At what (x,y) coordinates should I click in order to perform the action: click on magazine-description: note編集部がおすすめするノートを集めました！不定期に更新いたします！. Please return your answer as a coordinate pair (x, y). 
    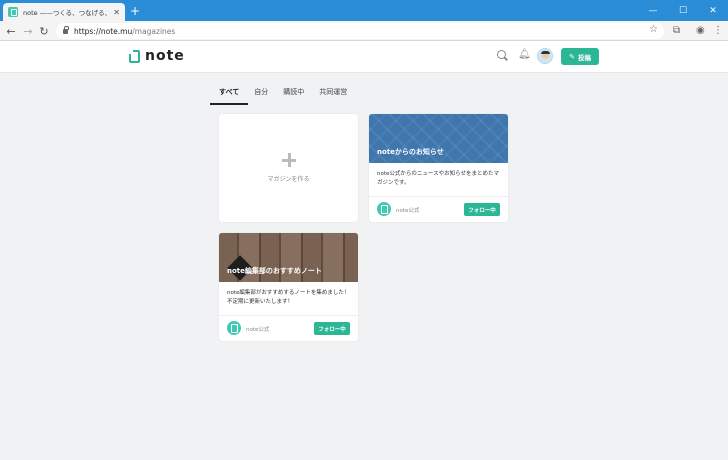
    Looking at the image, I should click on (288, 297).